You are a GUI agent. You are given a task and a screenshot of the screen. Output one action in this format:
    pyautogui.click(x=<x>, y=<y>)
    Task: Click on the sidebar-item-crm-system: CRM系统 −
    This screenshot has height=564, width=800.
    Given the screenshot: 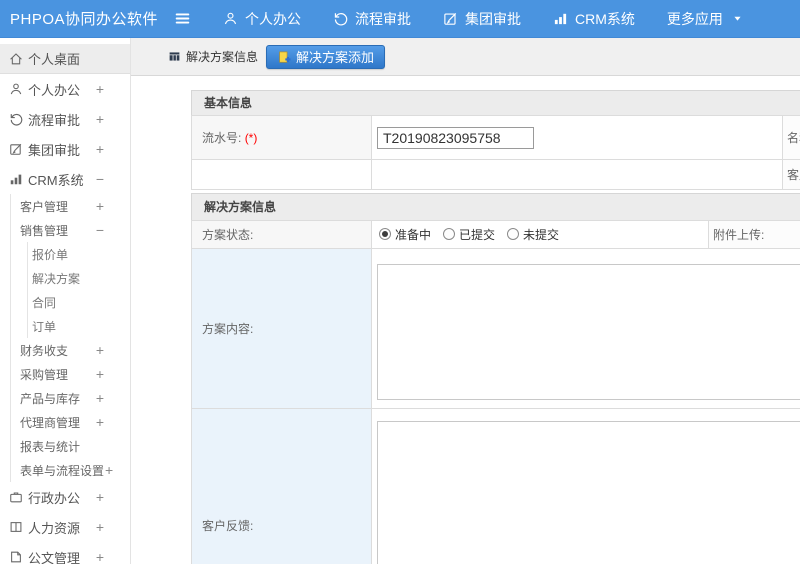 What is the action you would take?
    pyautogui.click(x=65, y=179)
    